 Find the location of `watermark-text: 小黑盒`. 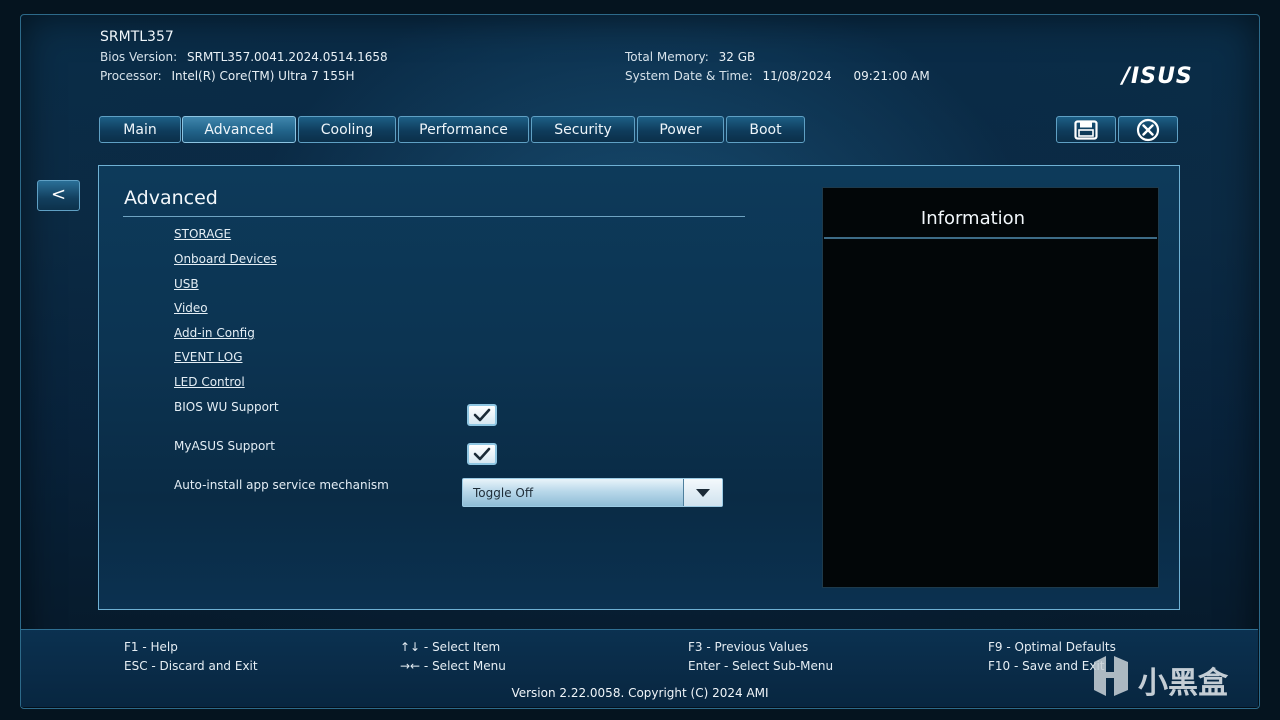

watermark-text: 小黑盒 is located at coordinates (1183, 683).